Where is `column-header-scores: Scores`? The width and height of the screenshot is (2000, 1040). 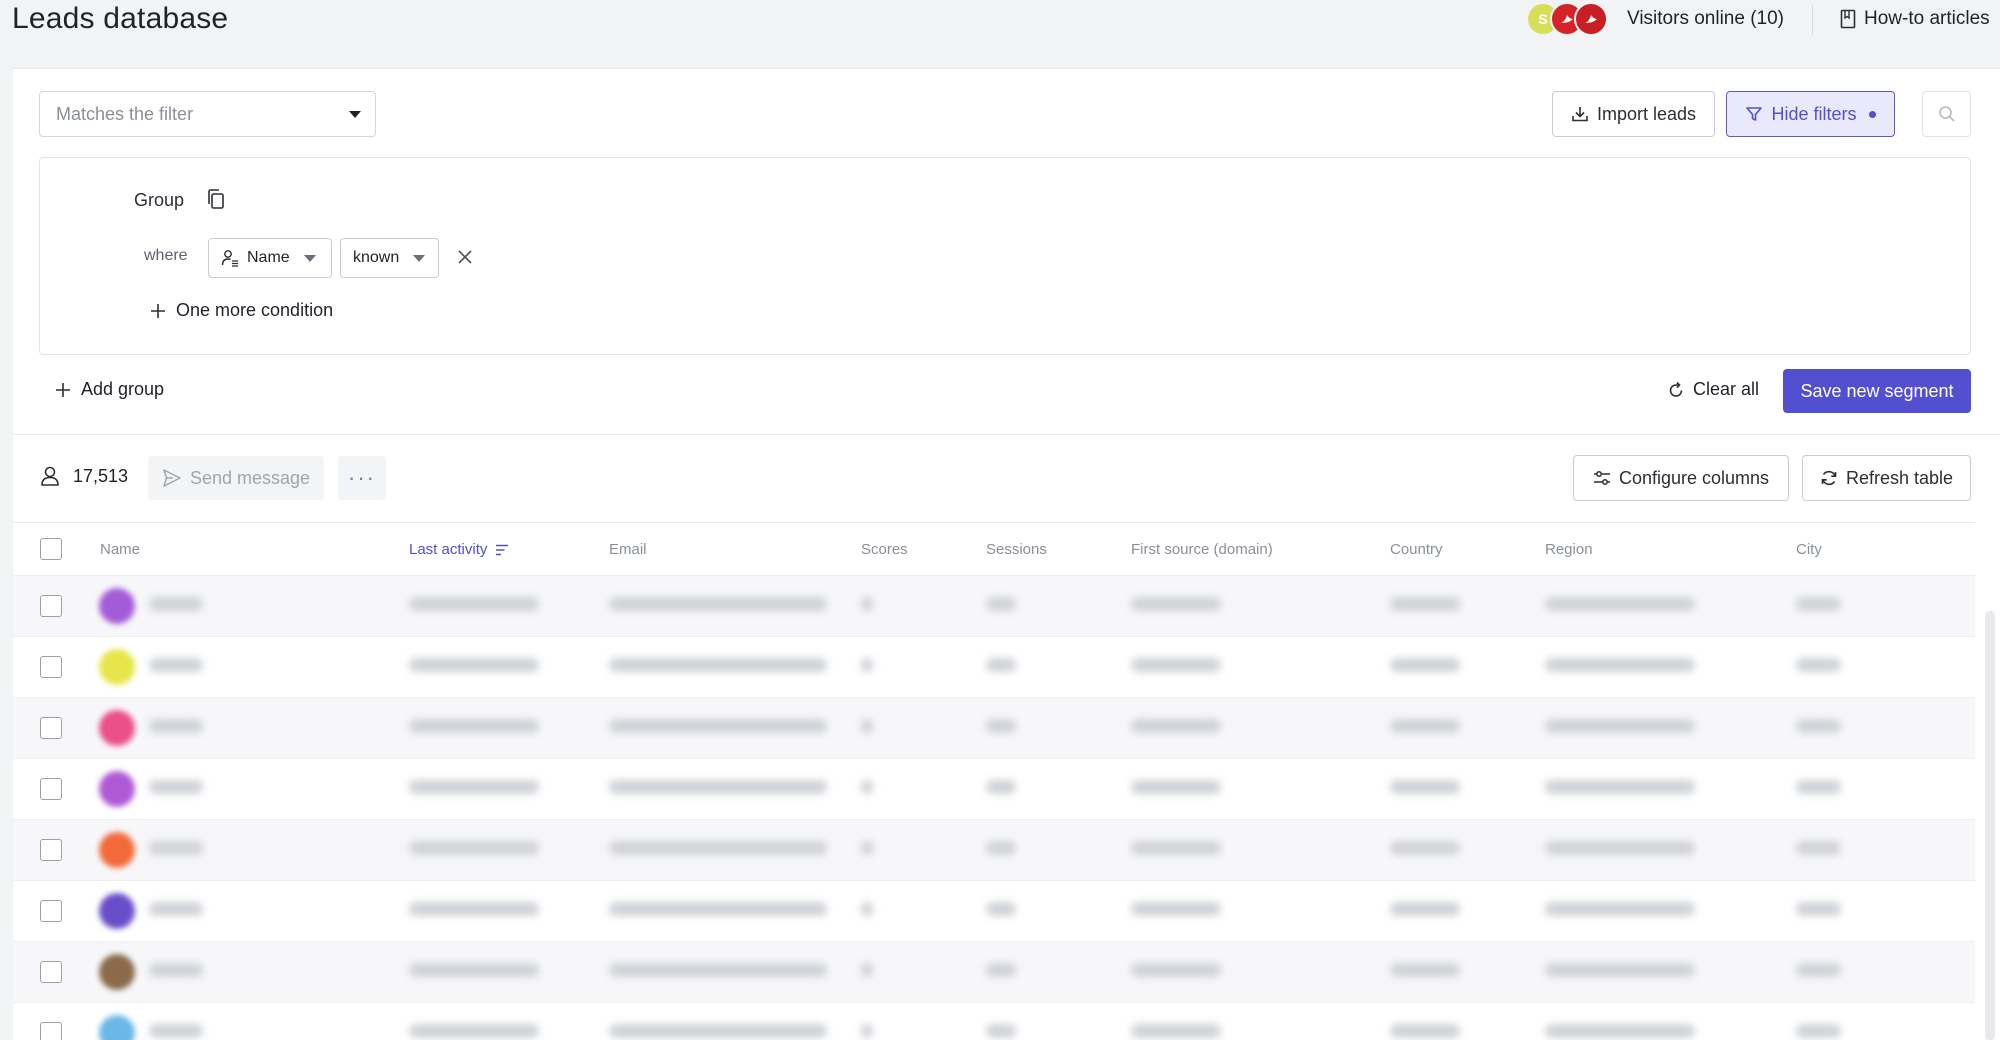
column-header-scores: Scores is located at coordinates (884, 549).